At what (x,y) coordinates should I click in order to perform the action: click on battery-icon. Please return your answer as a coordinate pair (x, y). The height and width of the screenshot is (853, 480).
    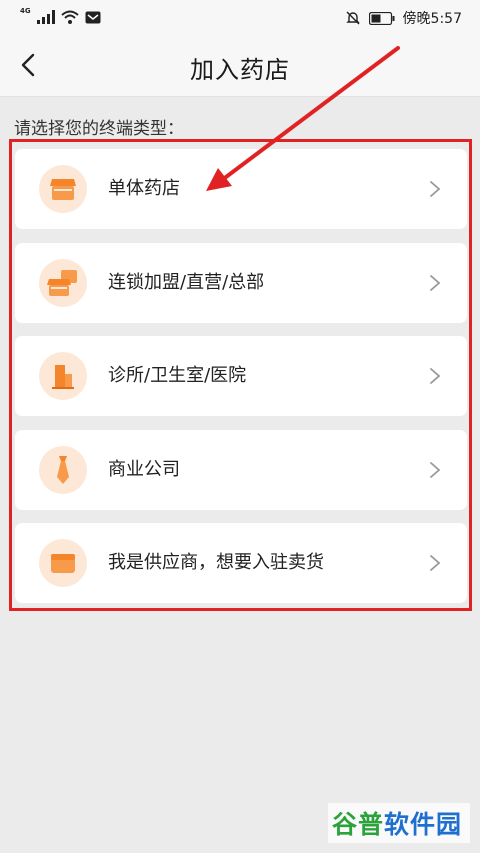
    Looking at the image, I should click on (381, 18).